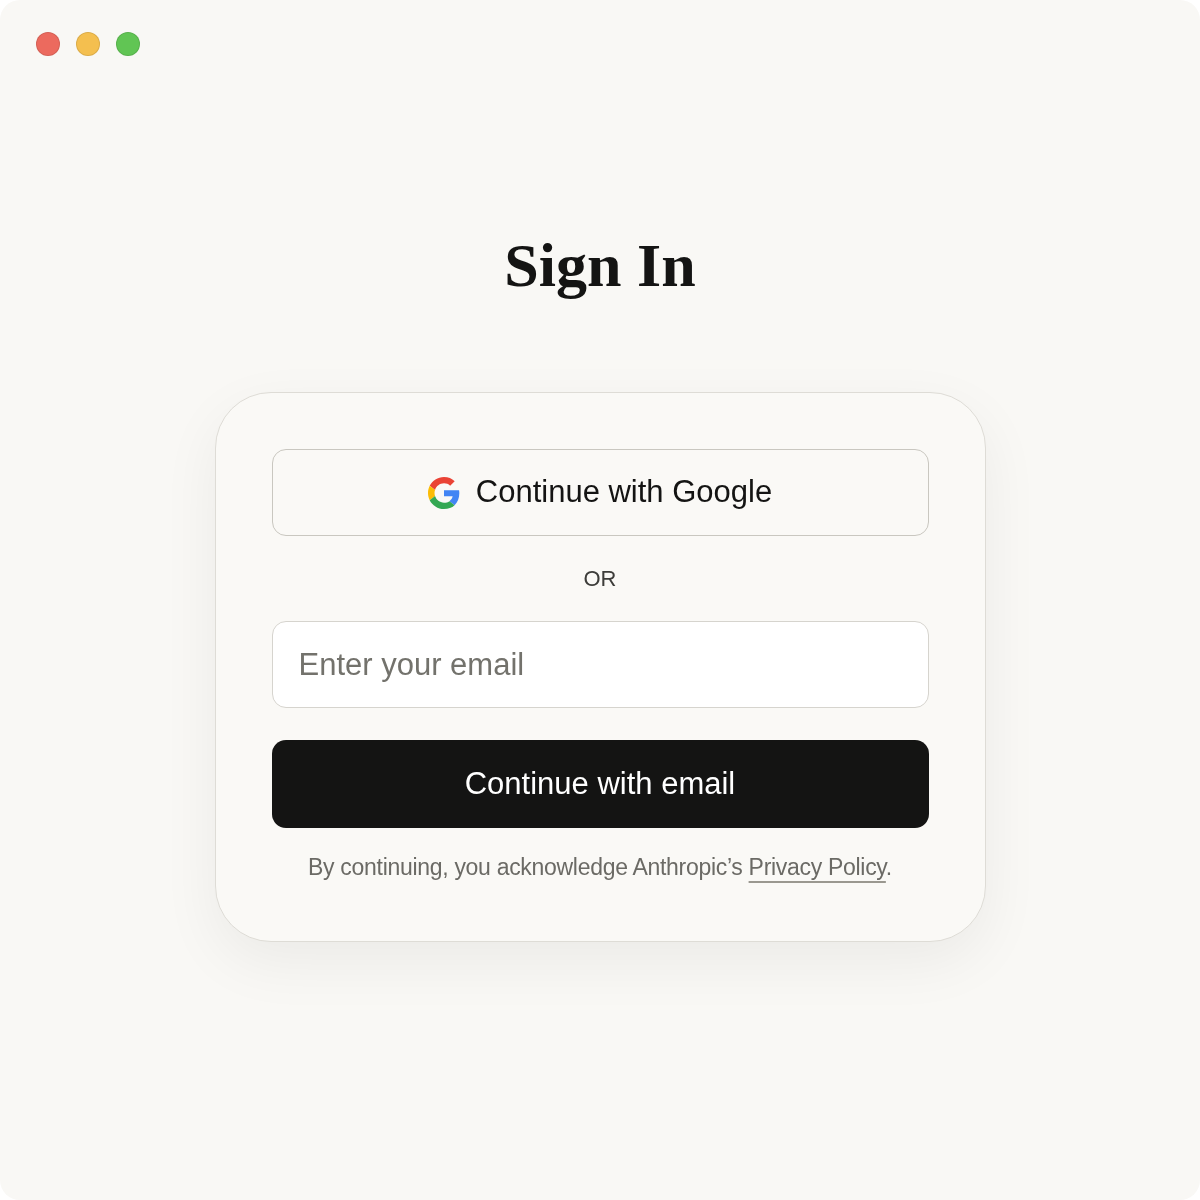 The image size is (1200, 1200). I want to click on google-sign-in-button: Continue with Google, so click(600, 492).